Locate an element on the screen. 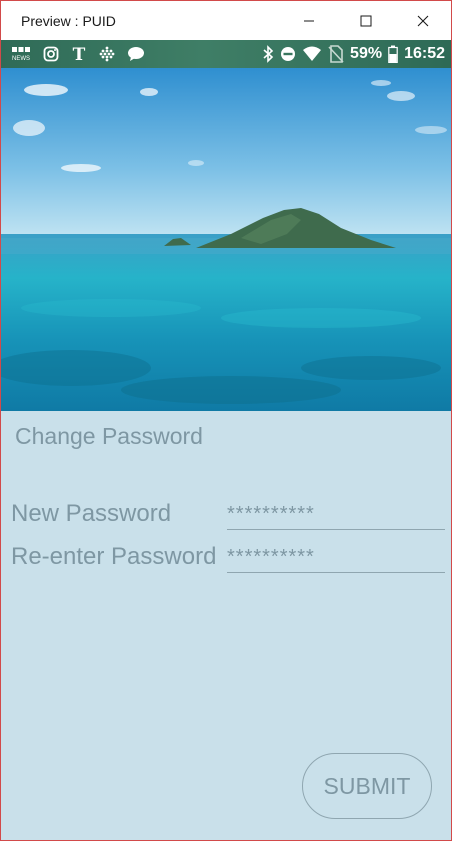  new-password-field is located at coordinates (336, 514).